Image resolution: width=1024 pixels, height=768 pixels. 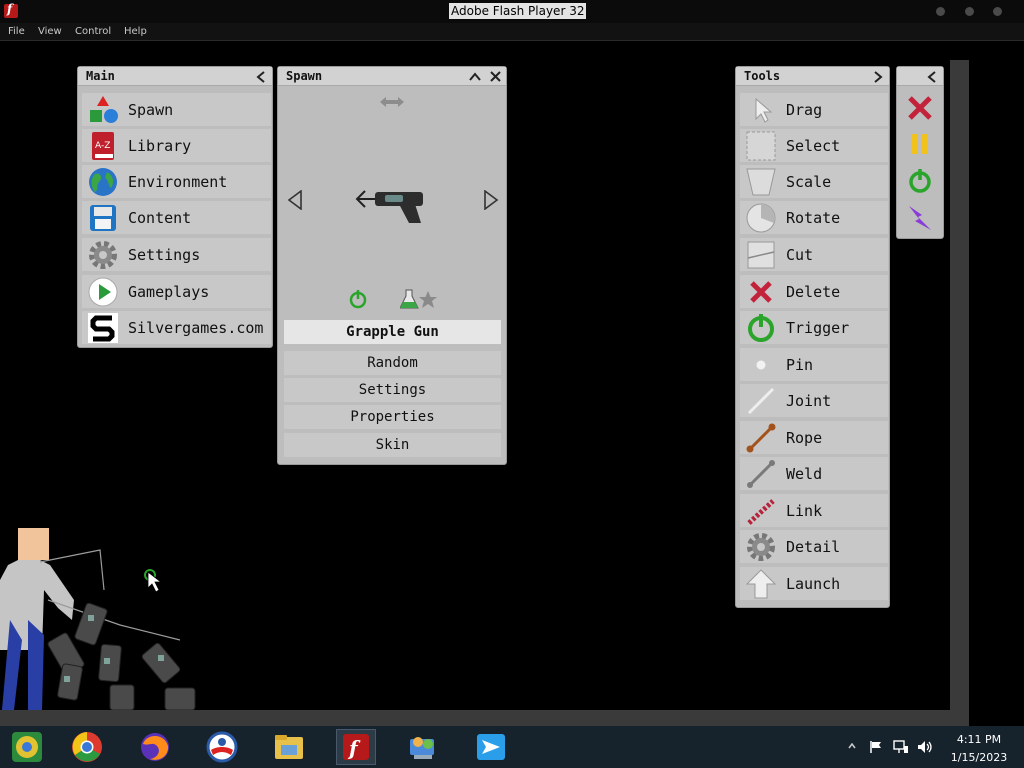 I want to click on network-icon, so click(x=901, y=748).